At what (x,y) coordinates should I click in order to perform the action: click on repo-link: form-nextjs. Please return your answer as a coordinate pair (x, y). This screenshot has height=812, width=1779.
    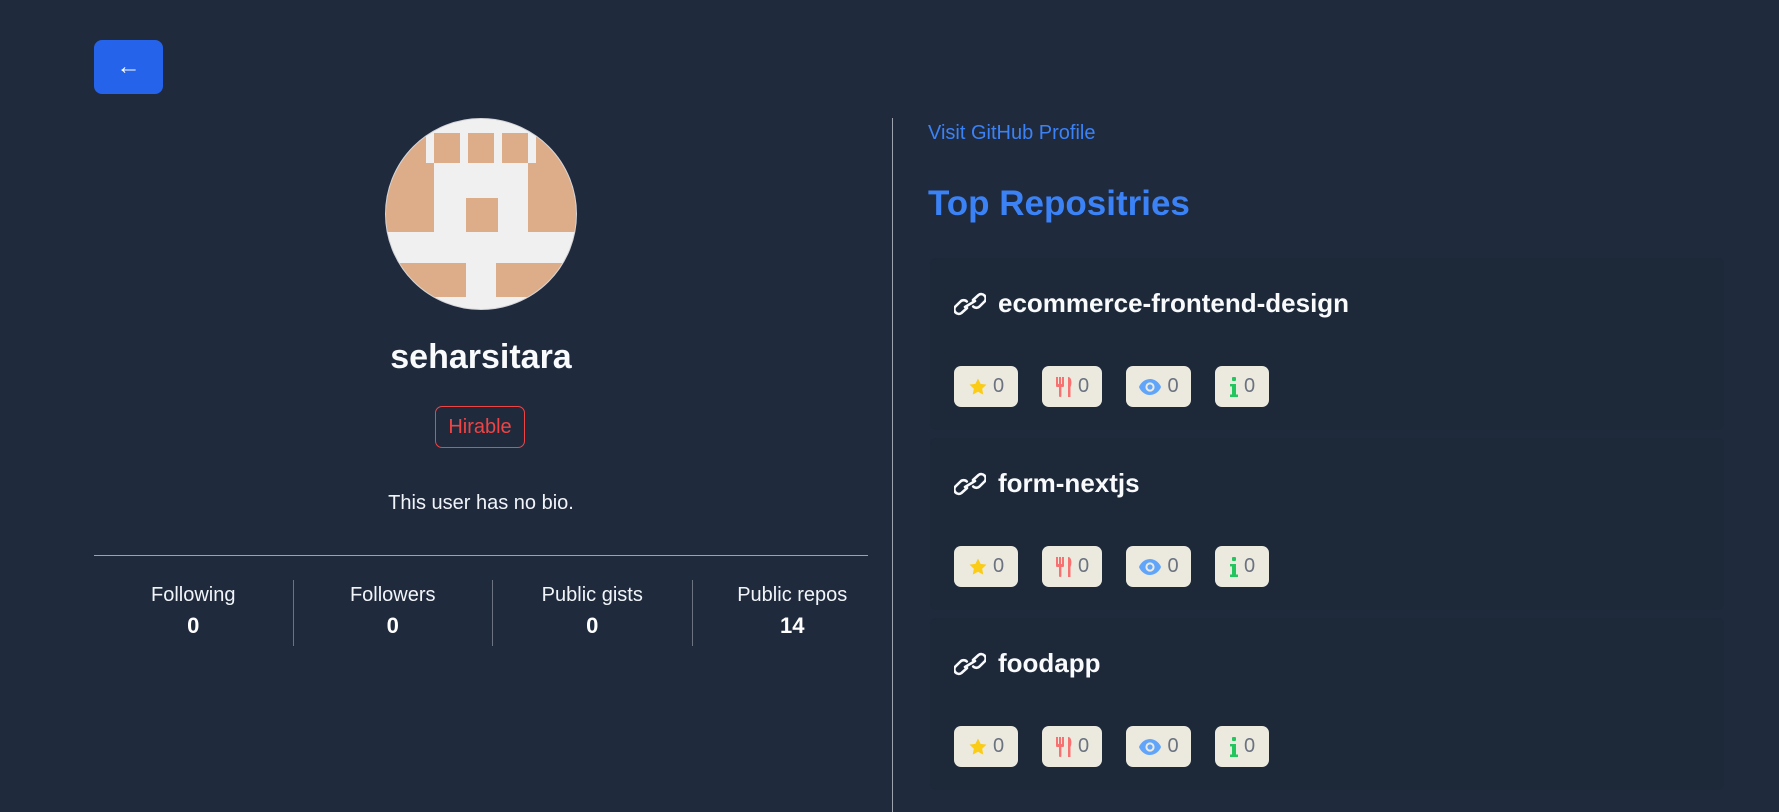
    Looking at the image, I should click on (1047, 483).